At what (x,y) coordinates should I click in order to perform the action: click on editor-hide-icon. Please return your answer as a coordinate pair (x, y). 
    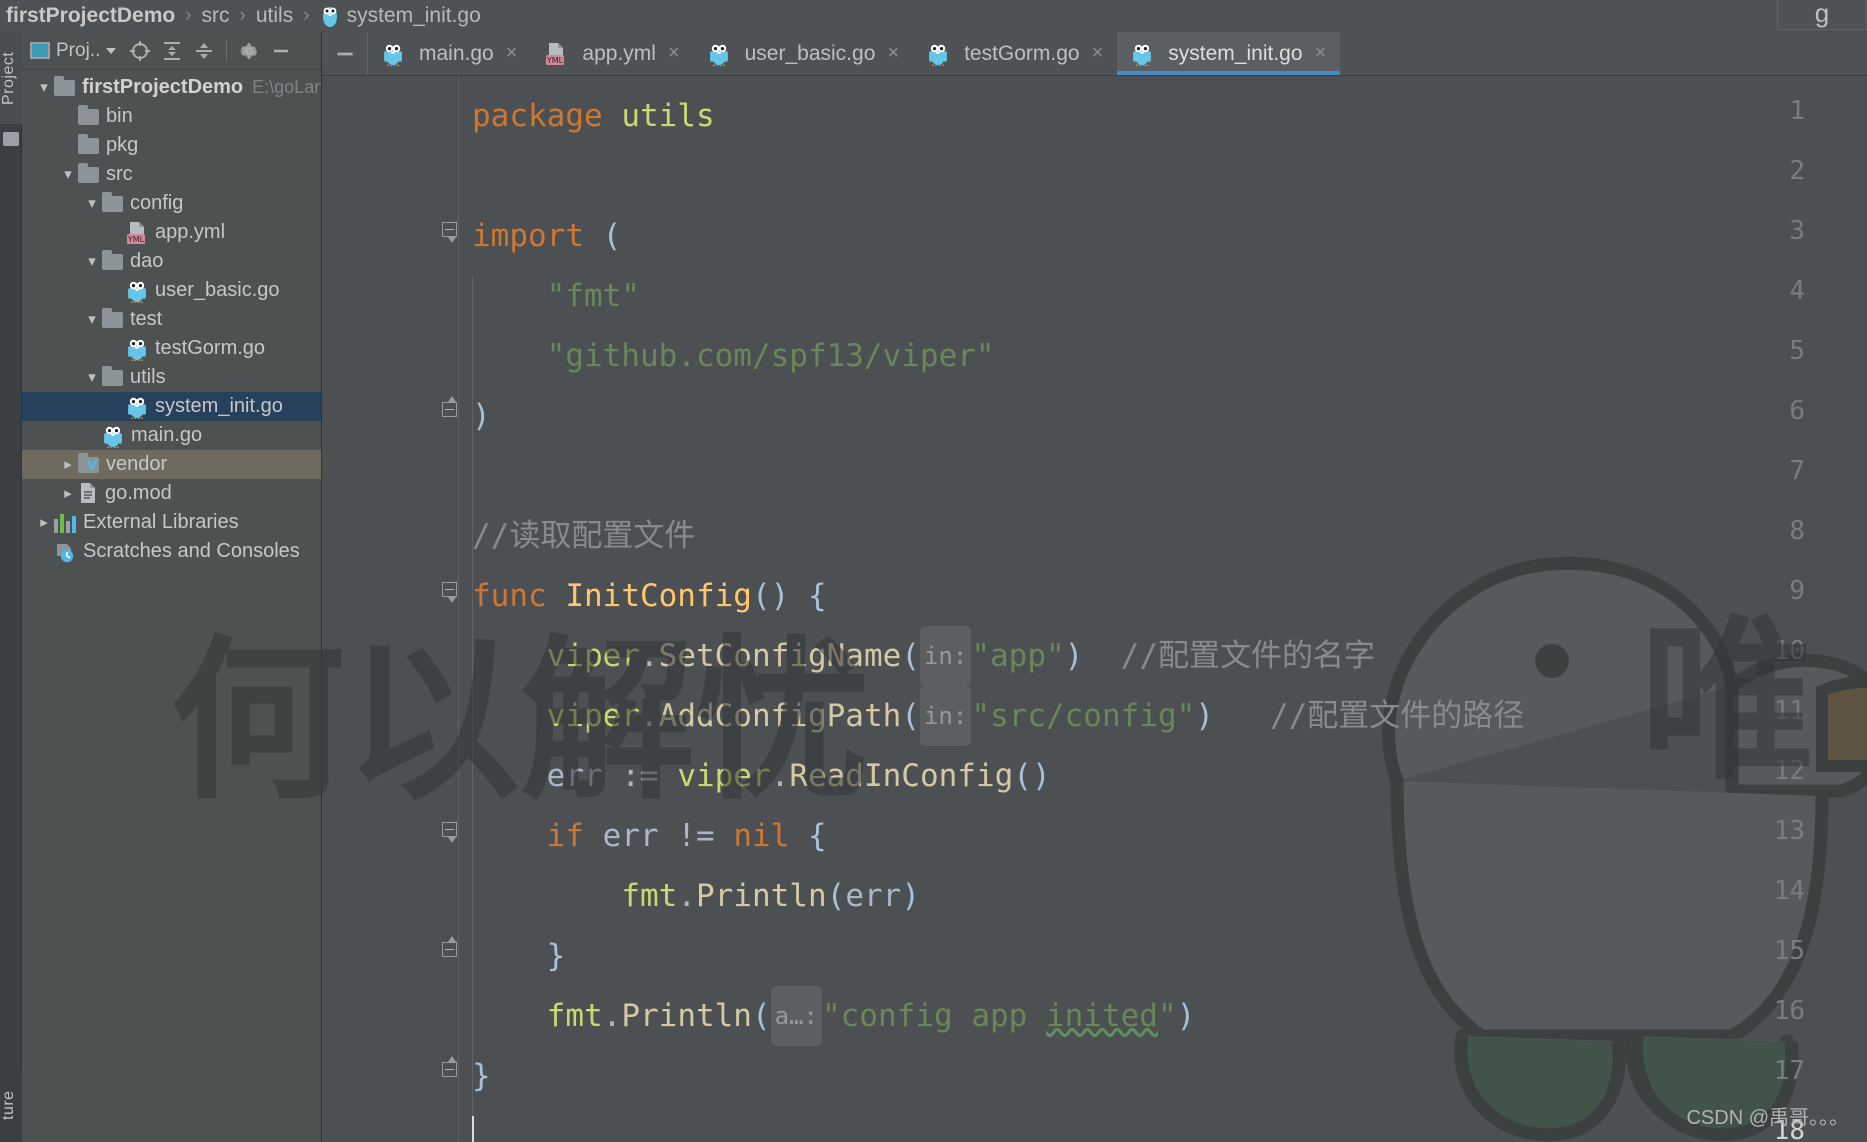
    Looking at the image, I should click on (345, 53).